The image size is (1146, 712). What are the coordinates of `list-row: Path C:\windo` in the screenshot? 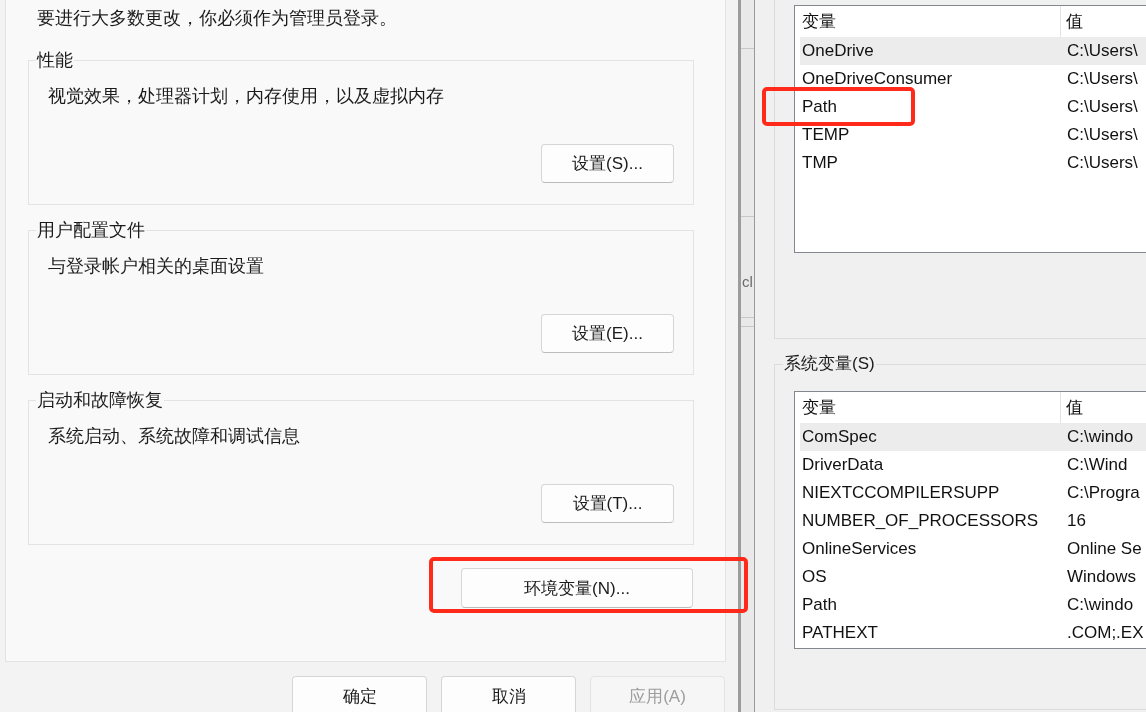 It's located at (973, 605).